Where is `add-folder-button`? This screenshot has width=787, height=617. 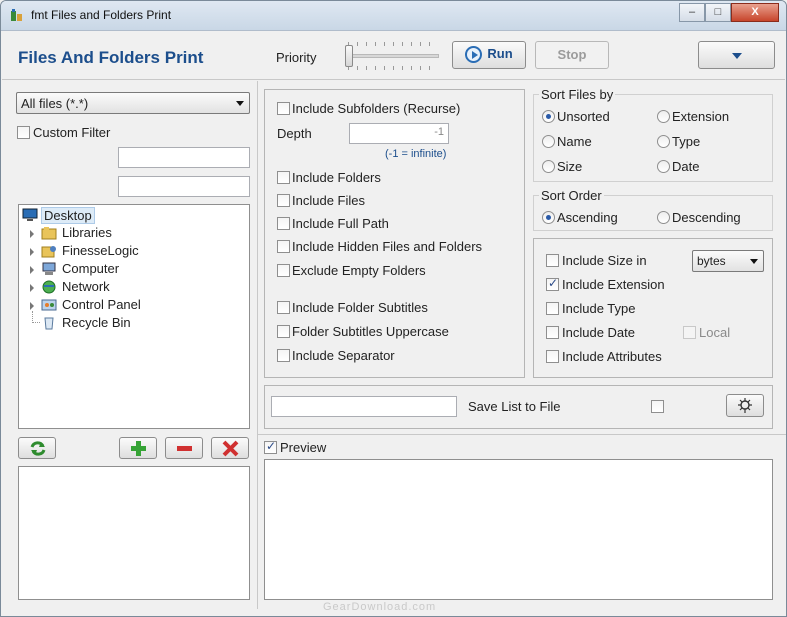
add-folder-button is located at coordinates (138, 448).